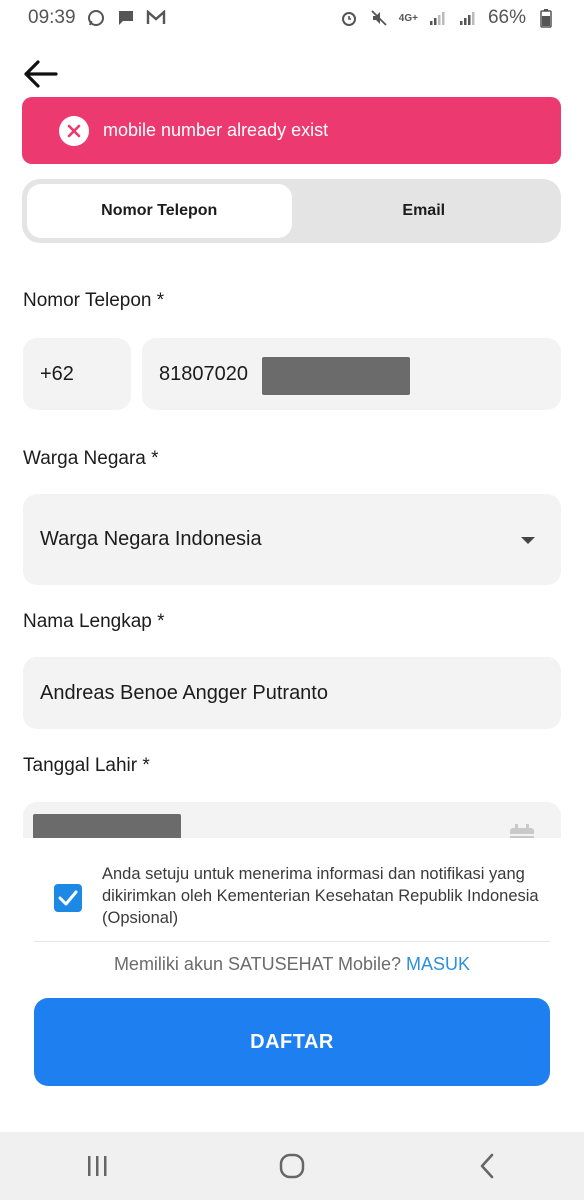 This screenshot has width=584, height=1200. What do you see at coordinates (336, 376) in the screenshot?
I see `redaction-mask` at bounding box center [336, 376].